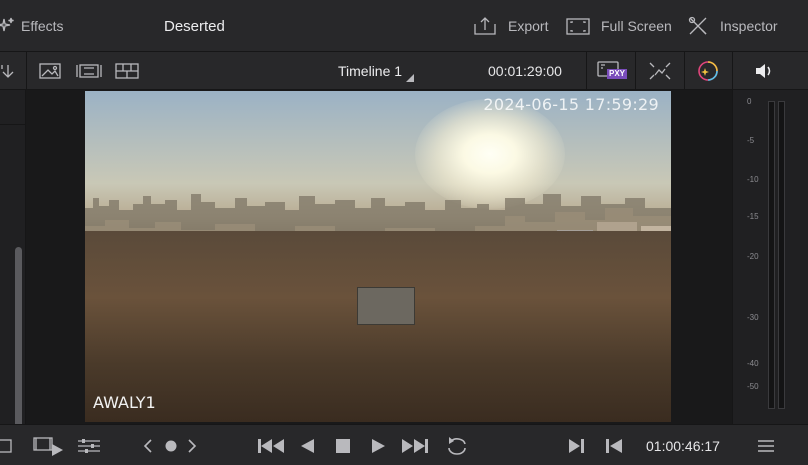  I want to click on clip-play-button, so click(49, 445).